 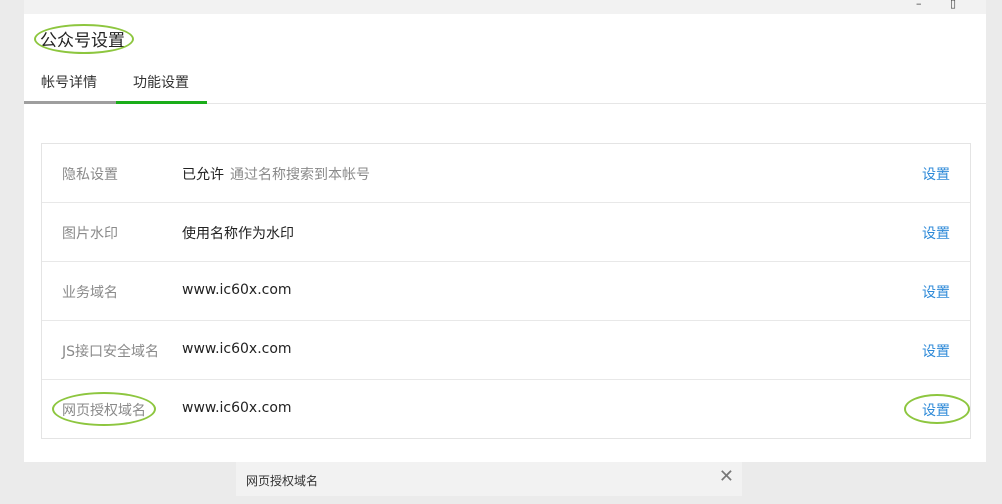 What do you see at coordinates (203, 175) in the screenshot?
I see `row-value-text: 已允许` at bounding box center [203, 175].